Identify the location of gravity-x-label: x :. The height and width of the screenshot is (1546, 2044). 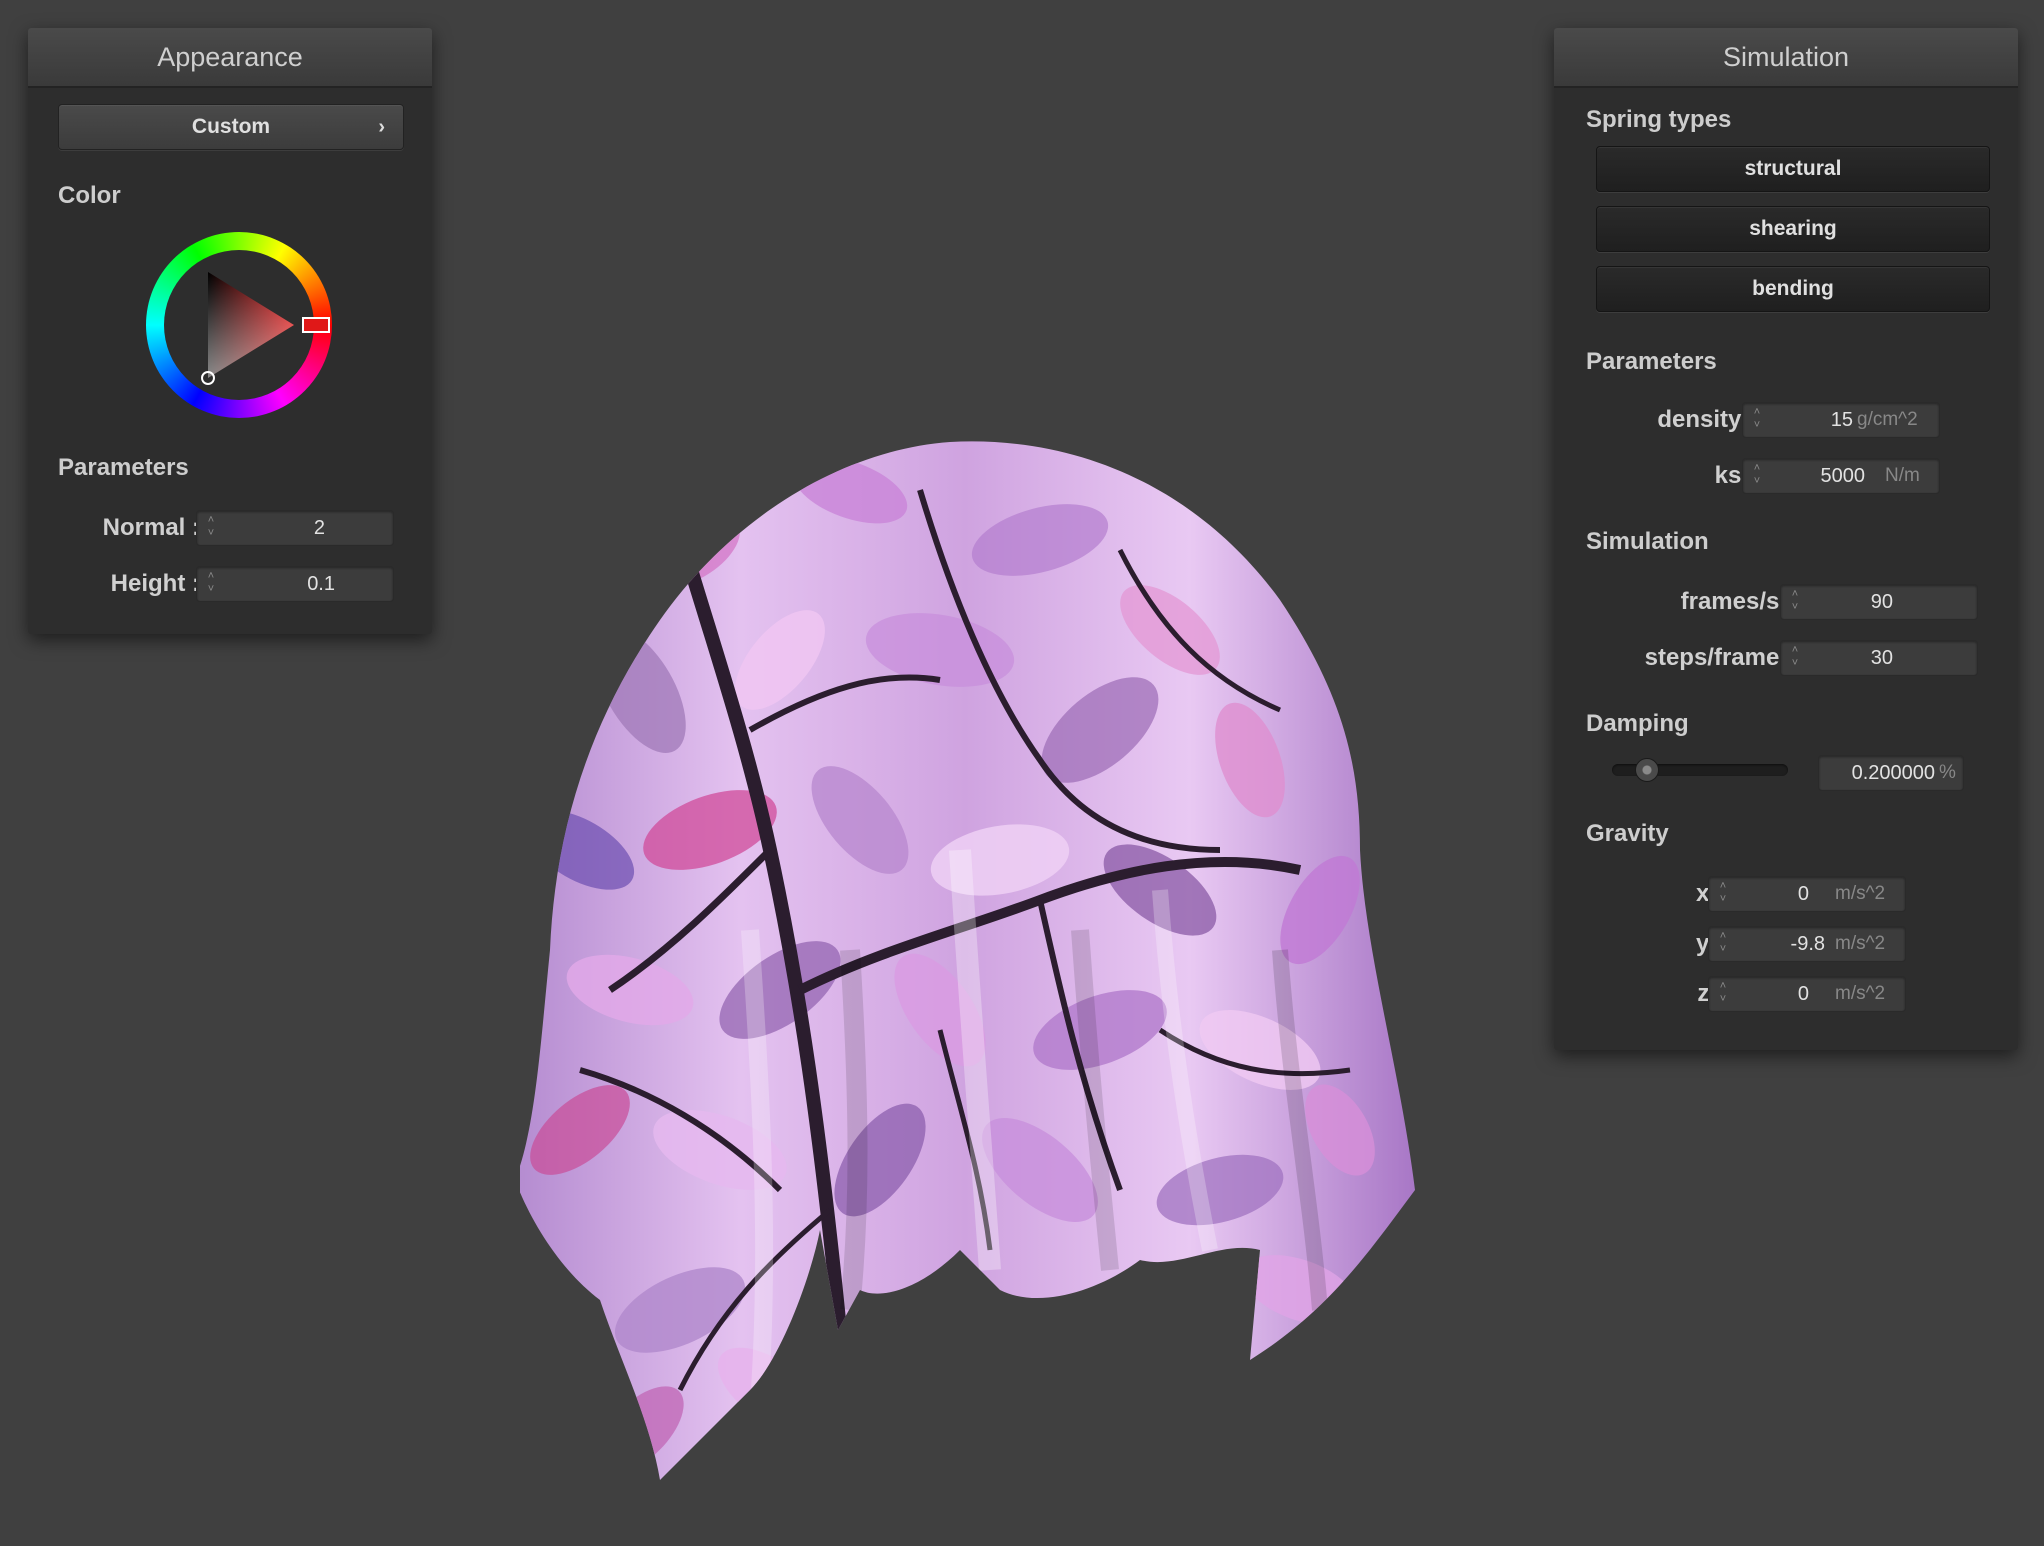
(1709, 893).